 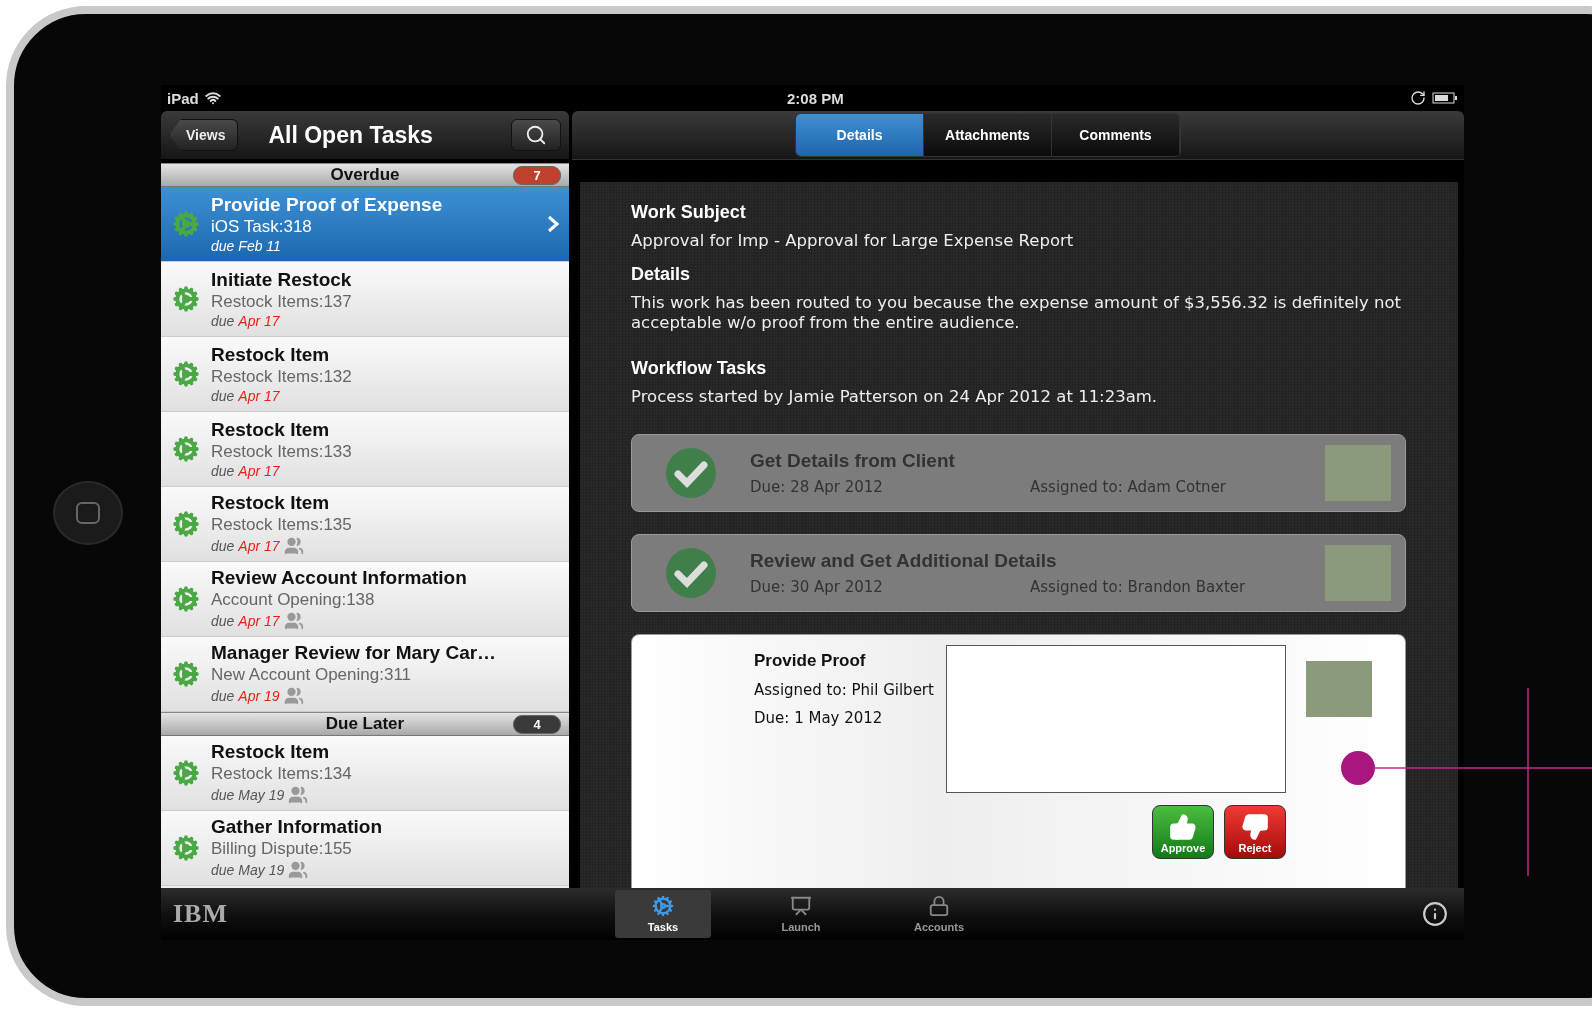 What do you see at coordinates (282, 525) in the screenshot?
I see `task-subtitle: Restock Items:135` at bounding box center [282, 525].